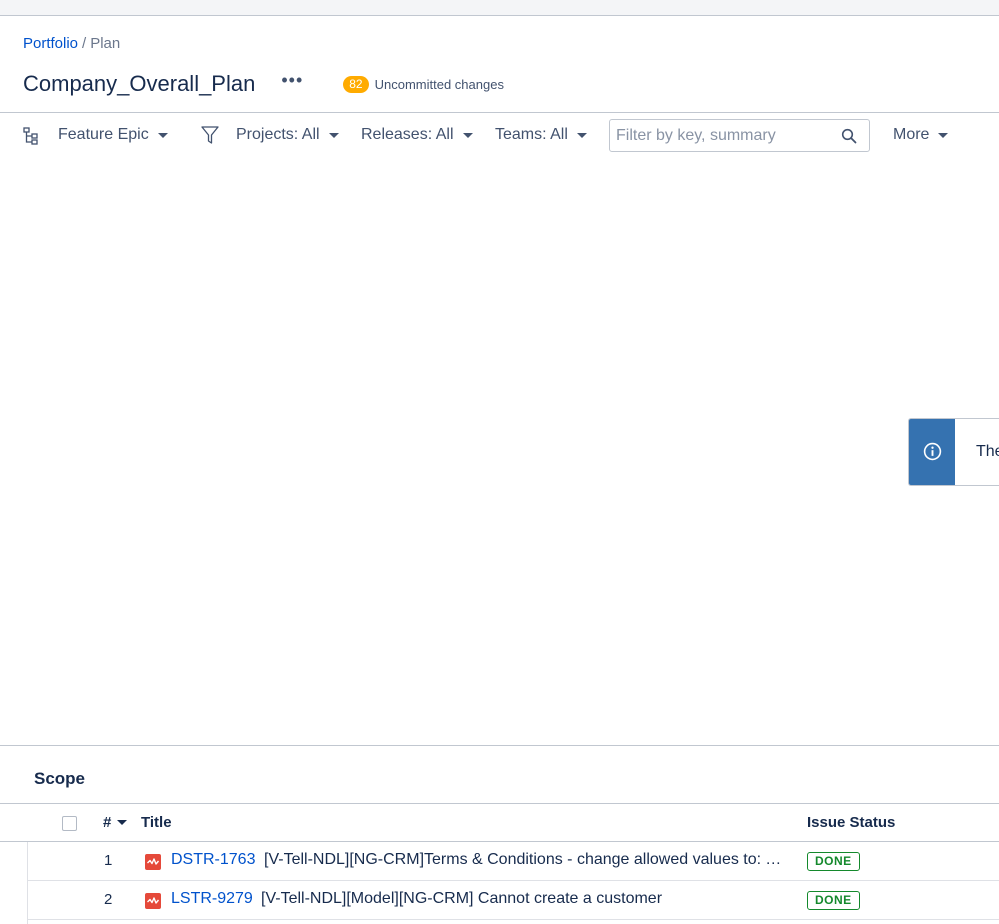  I want to click on teams-filter-dropdown: Teams: All, so click(541, 135).